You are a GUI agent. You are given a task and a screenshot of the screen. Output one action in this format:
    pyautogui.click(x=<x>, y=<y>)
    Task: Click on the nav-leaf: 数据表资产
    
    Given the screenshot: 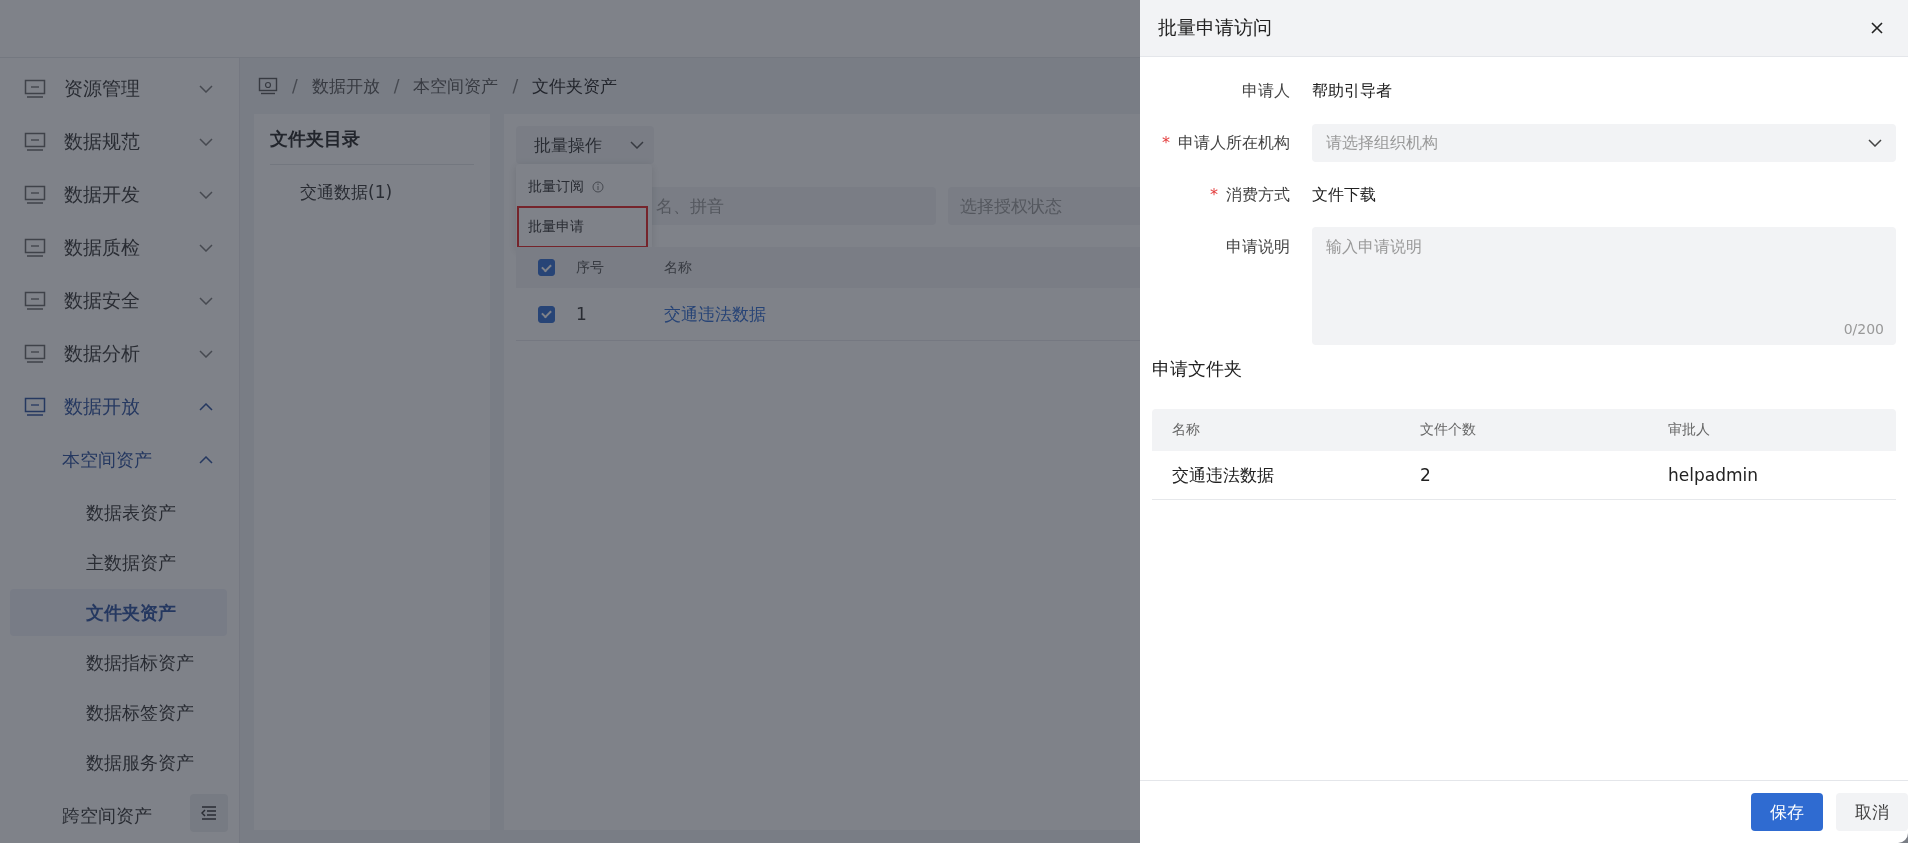 What is the action you would take?
    pyautogui.click(x=118, y=512)
    